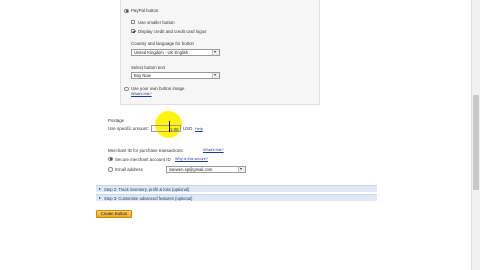  I want to click on own-image-label: Use your own button image, so click(158, 88).